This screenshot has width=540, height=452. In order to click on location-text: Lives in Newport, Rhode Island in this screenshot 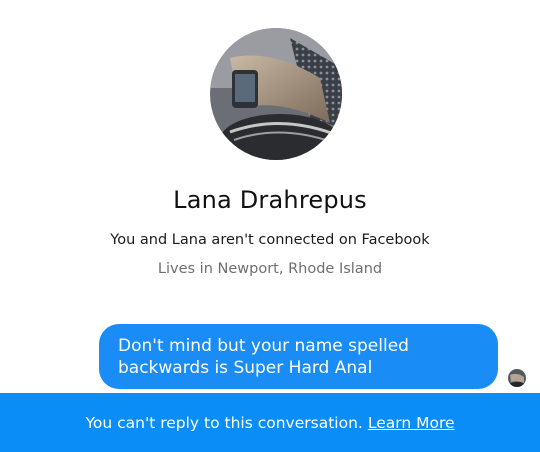, I will do `click(270, 269)`.